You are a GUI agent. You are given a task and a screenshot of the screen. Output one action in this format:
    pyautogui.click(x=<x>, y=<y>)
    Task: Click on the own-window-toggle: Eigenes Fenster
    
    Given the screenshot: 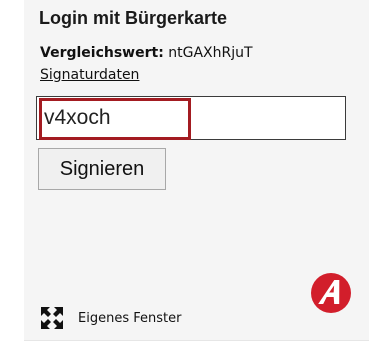 What is the action you would take?
    pyautogui.click(x=110, y=318)
    